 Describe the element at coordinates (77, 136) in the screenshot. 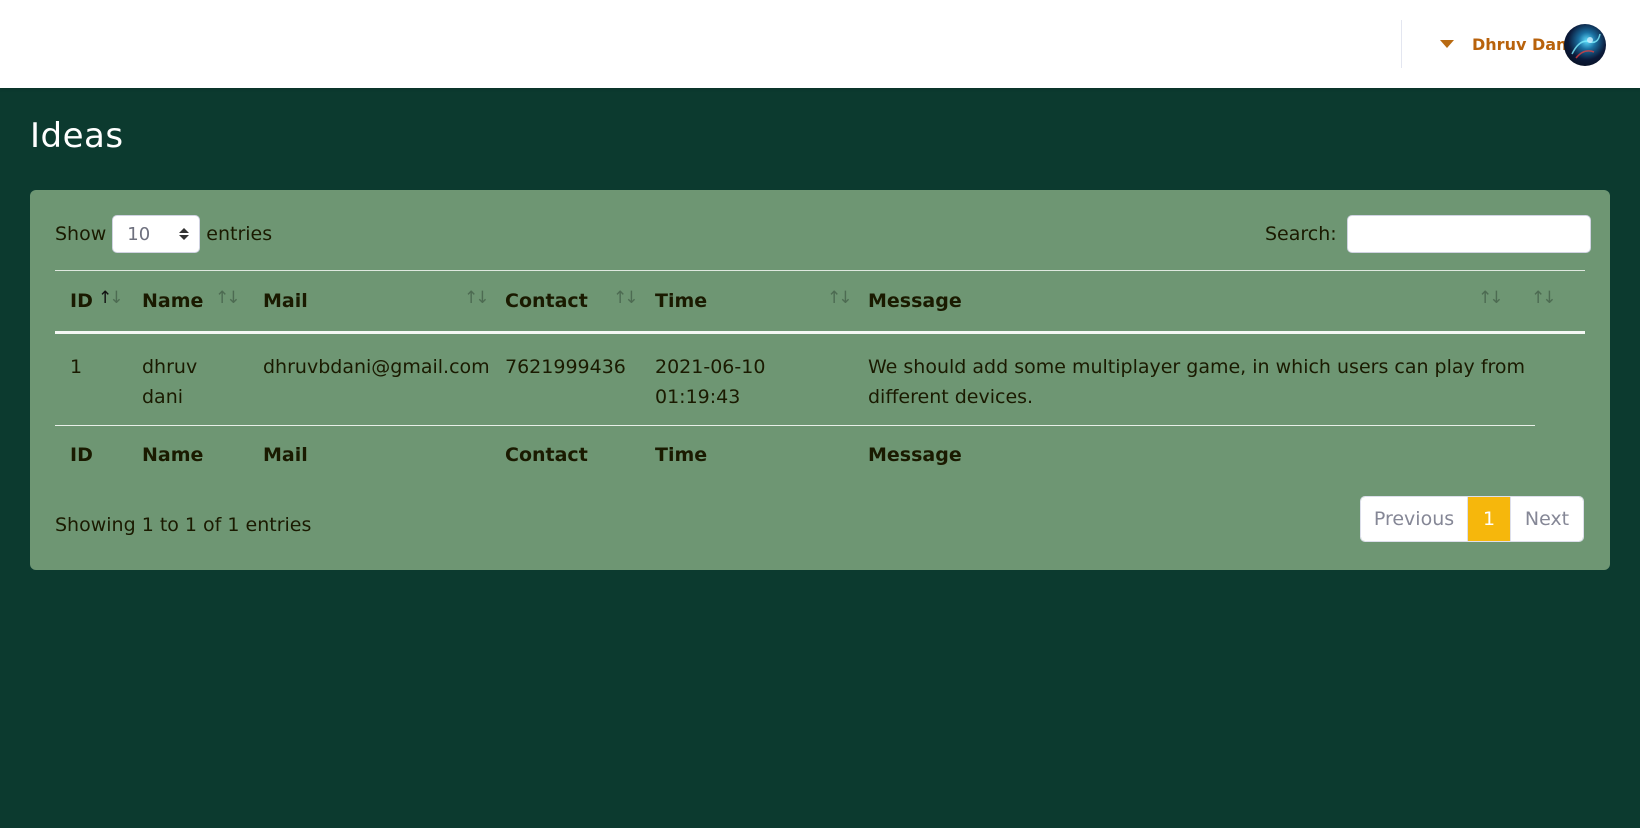

I see `page-title: Ideas` at that location.